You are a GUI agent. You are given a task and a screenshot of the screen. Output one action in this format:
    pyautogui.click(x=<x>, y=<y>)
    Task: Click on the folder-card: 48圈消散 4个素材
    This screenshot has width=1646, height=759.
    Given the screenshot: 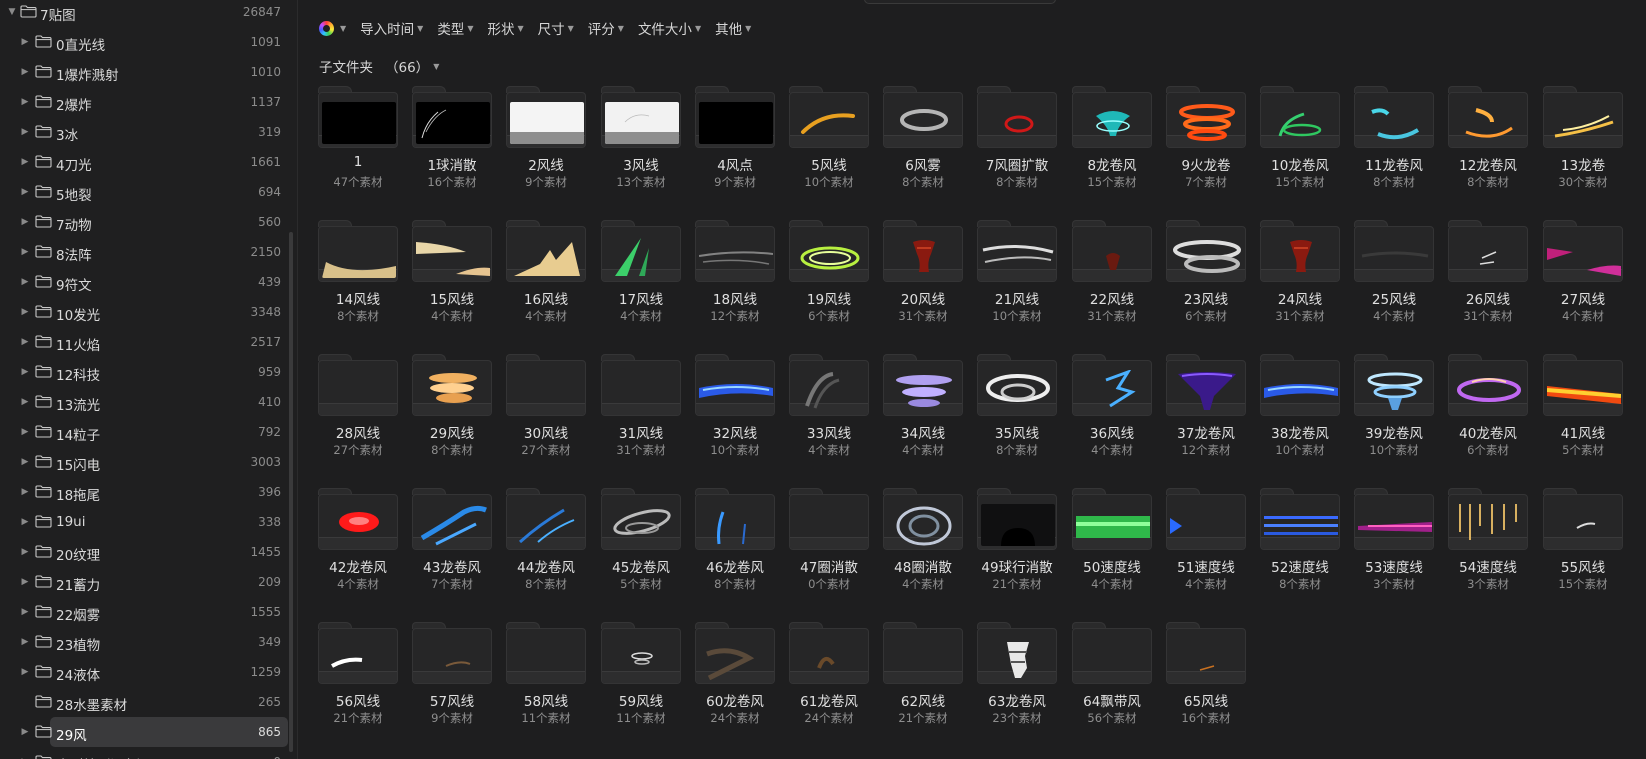 What is the action you would take?
    pyautogui.click(x=923, y=550)
    